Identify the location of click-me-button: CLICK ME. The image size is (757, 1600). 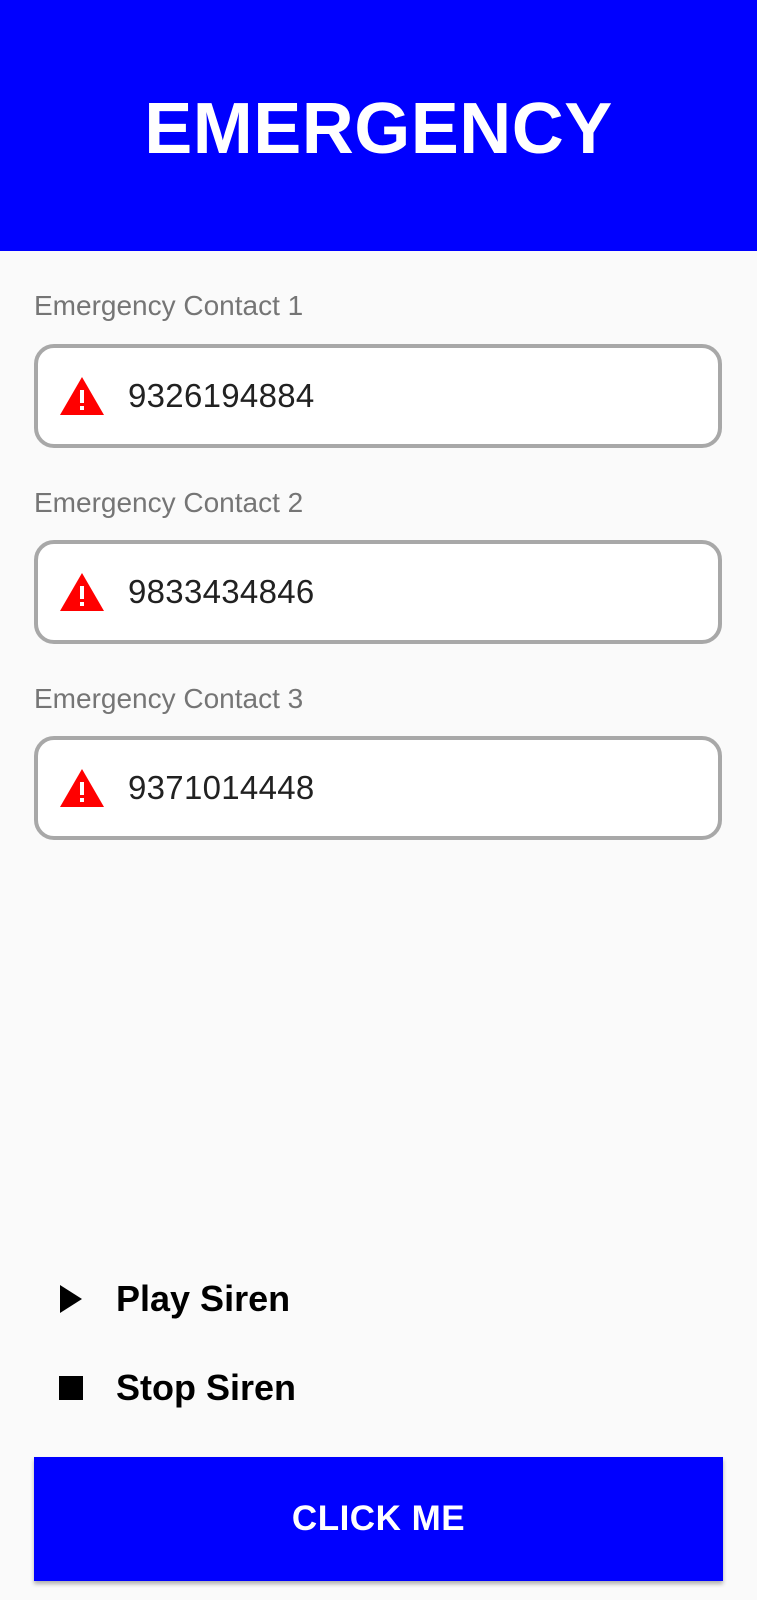
(378, 1519).